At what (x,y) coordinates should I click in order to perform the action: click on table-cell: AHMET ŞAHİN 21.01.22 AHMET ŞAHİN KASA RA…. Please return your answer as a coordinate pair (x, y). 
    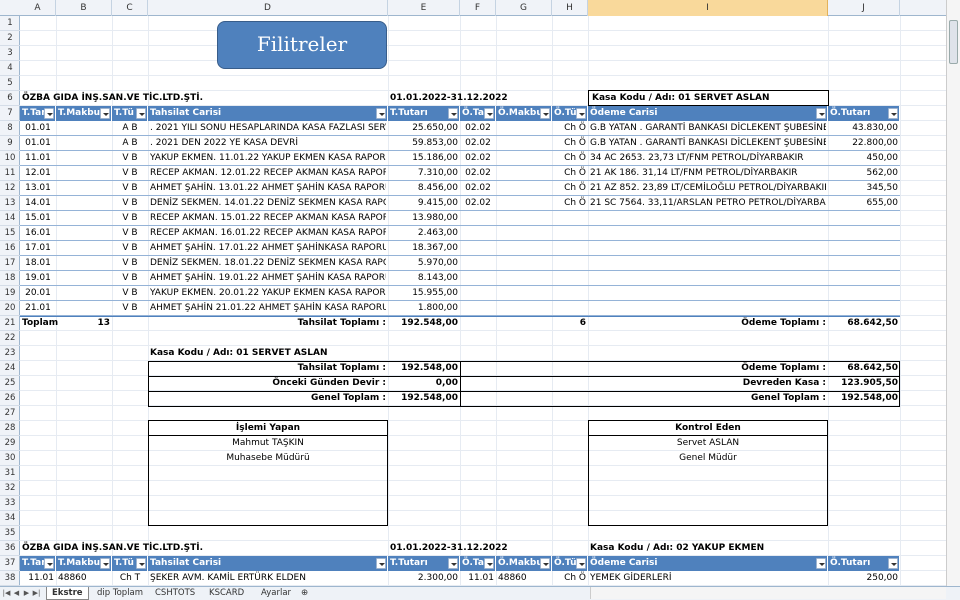
    Looking at the image, I should click on (268, 308).